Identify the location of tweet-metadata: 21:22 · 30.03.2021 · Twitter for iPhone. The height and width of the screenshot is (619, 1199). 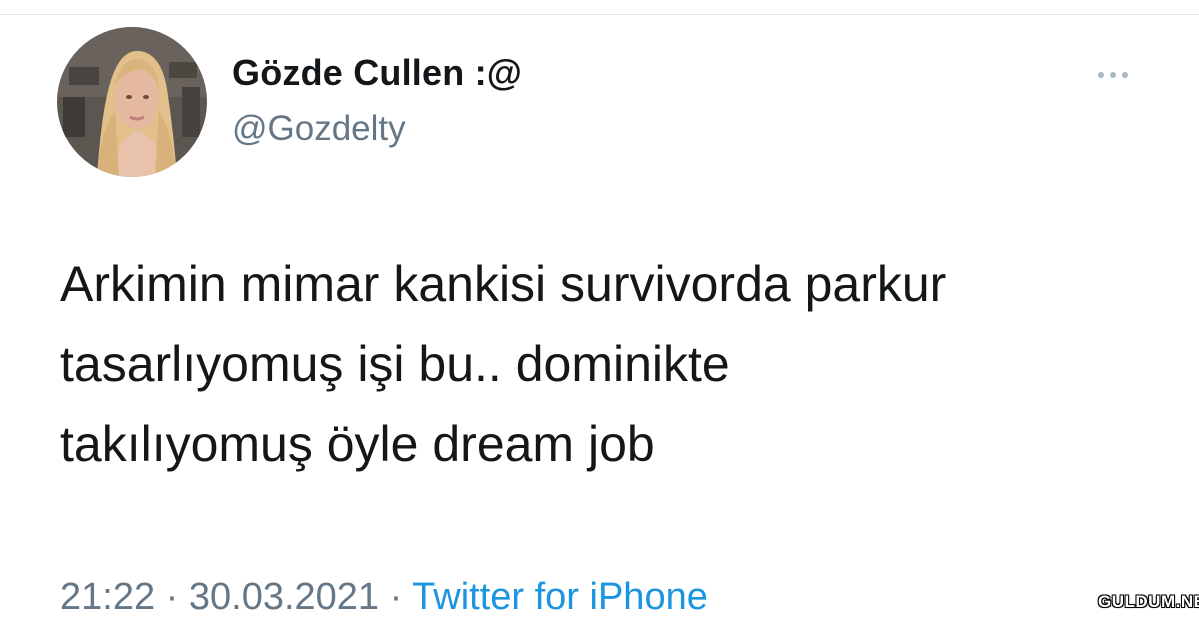
(384, 597).